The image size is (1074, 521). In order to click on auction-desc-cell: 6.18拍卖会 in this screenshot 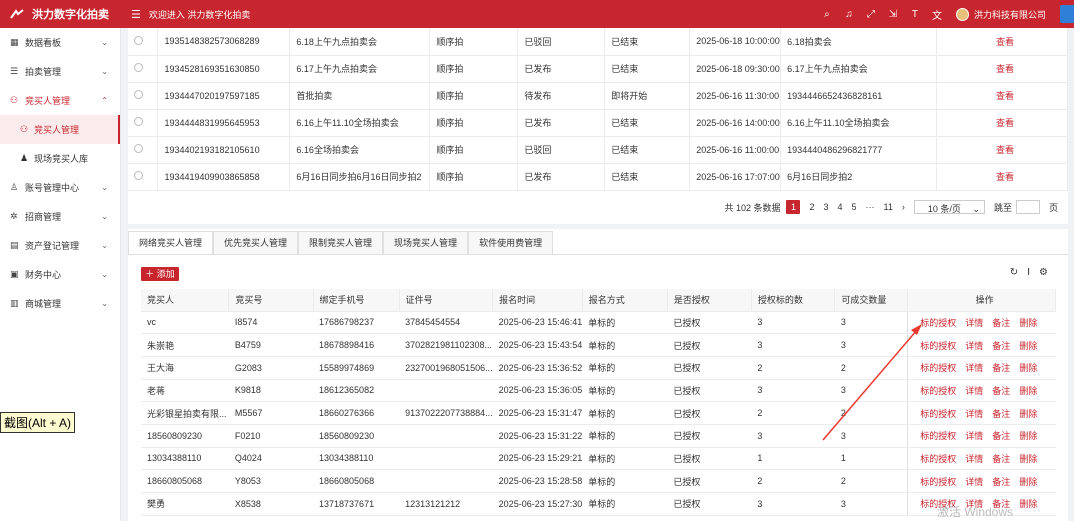, I will do `click(859, 42)`.